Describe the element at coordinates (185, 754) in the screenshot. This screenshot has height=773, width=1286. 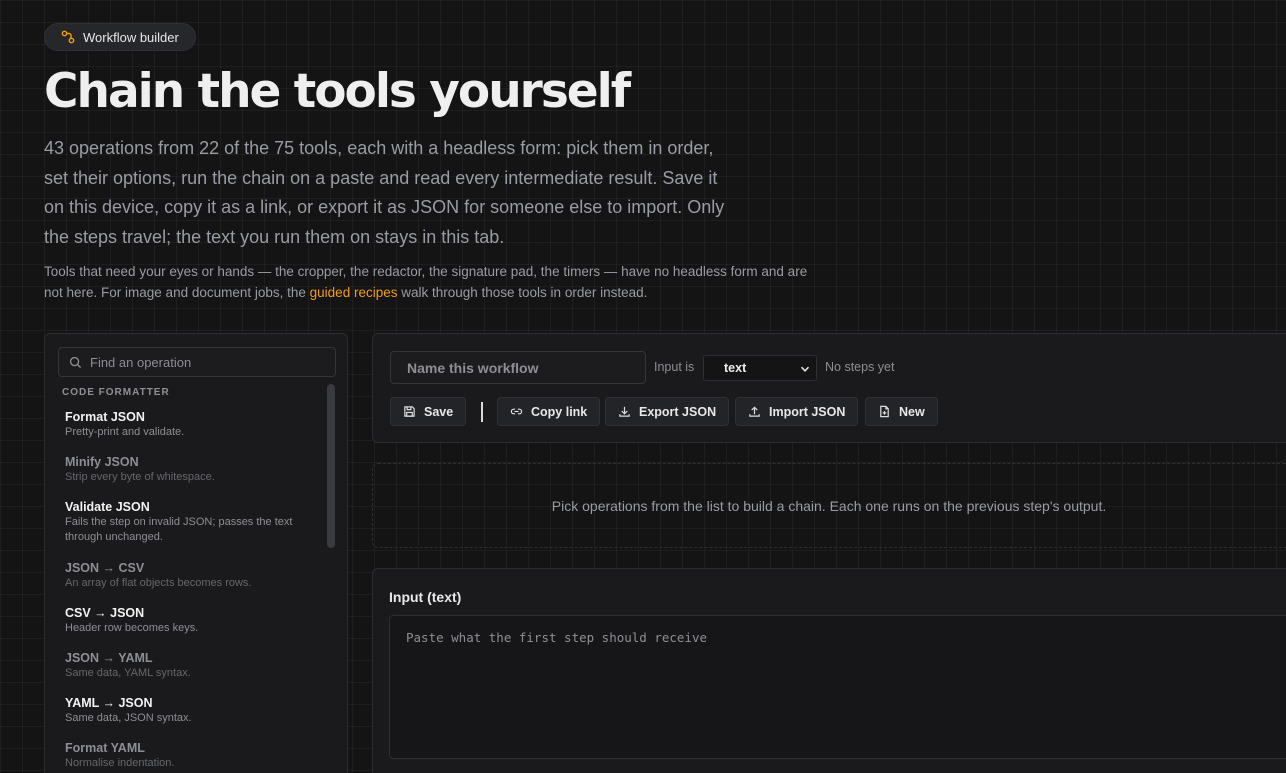
I see `operation-item: Format YAML Normalise indentation.` at that location.